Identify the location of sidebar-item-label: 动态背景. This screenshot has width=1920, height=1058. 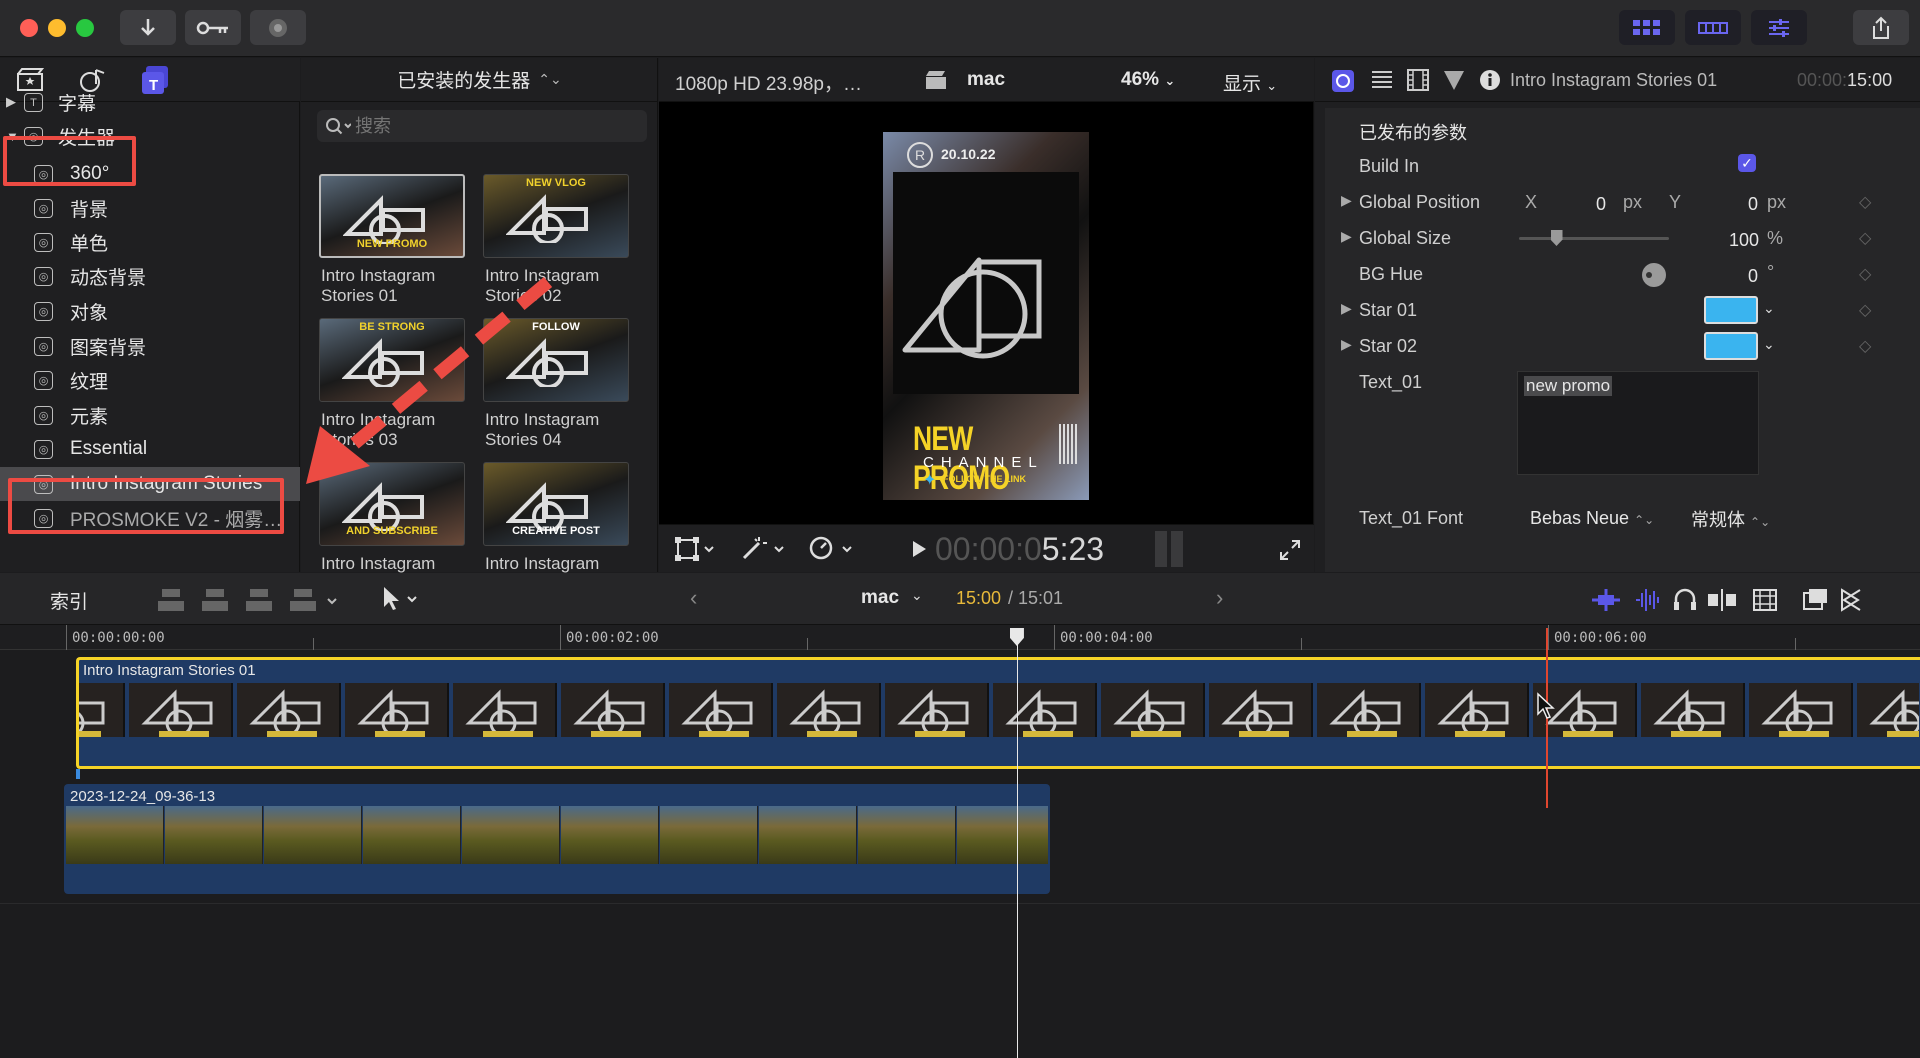
(108, 278).